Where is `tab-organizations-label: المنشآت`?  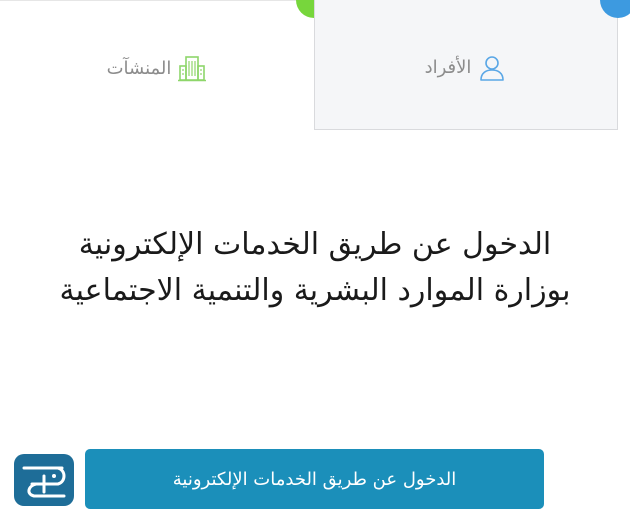
tab-organizations-label: المنشآت is located at coordinates (139, 68).